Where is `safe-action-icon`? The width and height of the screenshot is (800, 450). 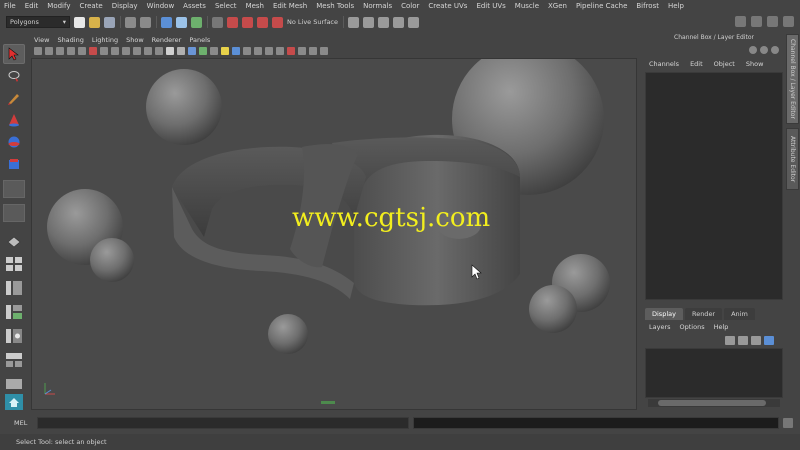
safe-action-icon is located at coordinates (159, 51).